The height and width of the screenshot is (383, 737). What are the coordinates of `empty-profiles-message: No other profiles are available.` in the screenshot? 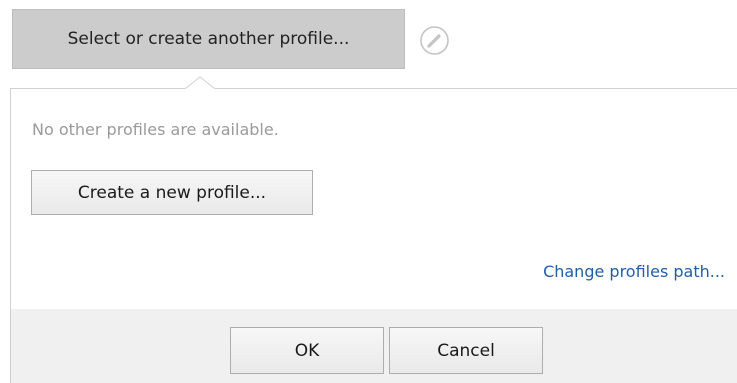 It's located at (155, 129).